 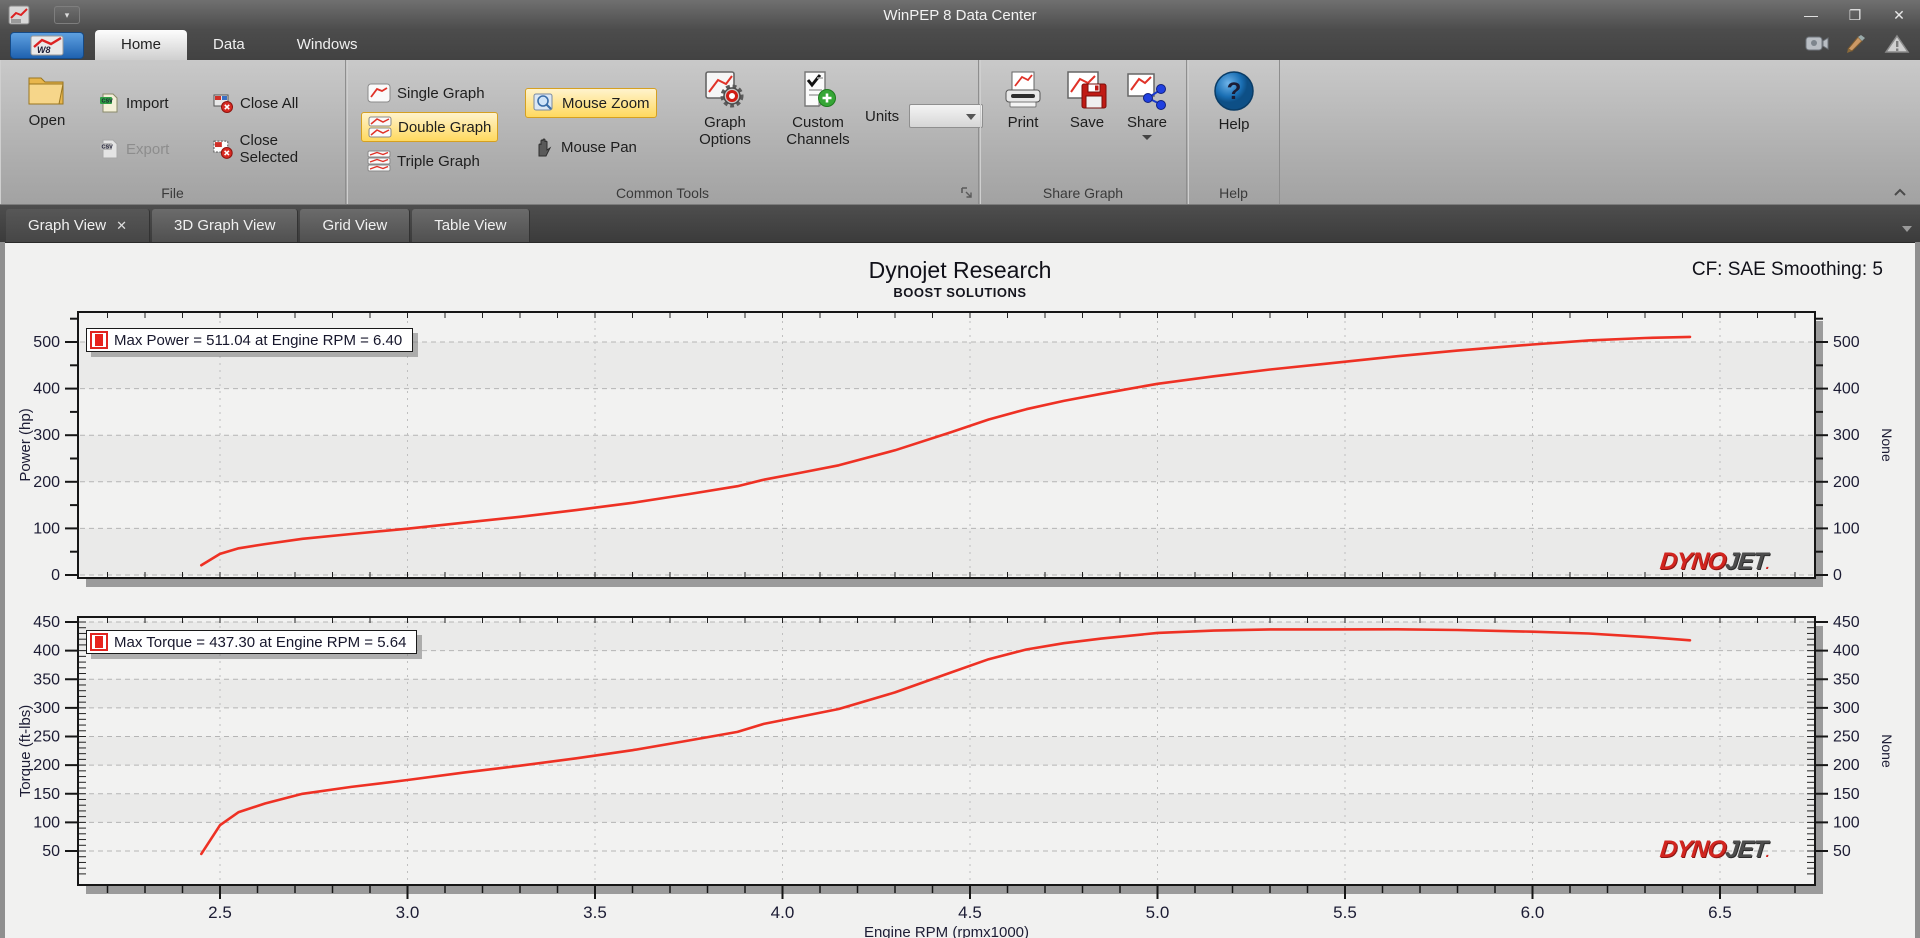 I want to click on window-title: WinPEP 8 Data Center, so click(x=960, y=15).